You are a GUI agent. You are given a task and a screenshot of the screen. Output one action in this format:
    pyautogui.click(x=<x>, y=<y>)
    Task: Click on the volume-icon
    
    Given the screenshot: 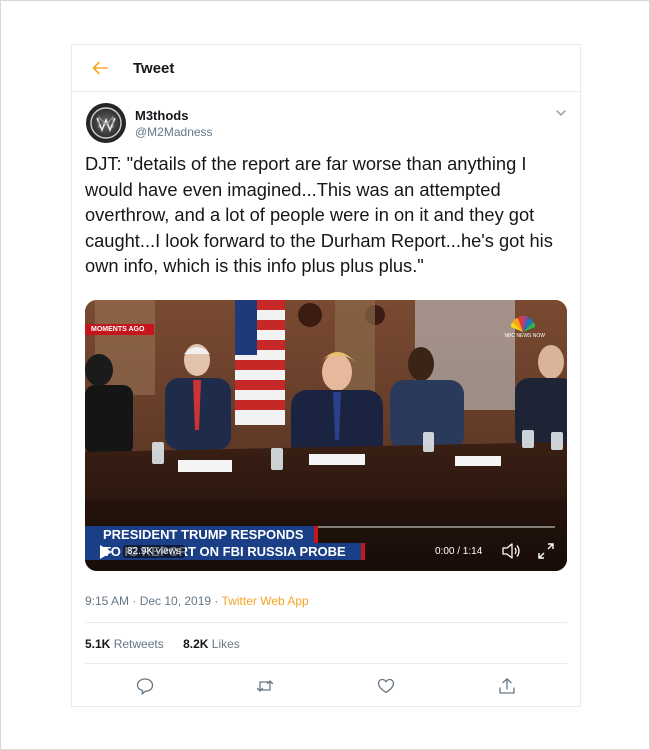 What is the action you would take?
    pyautogui.click(x=511, y=551)
    